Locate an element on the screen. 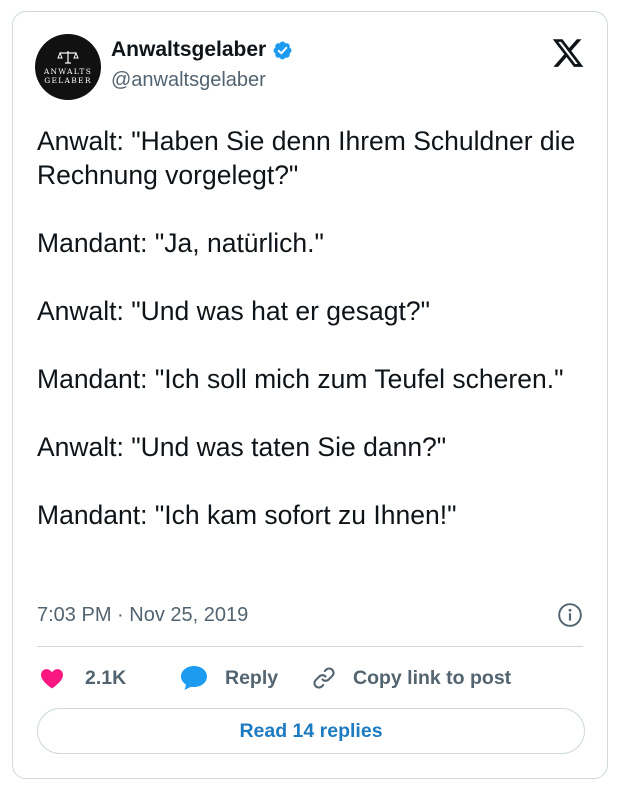 This screenshot has width=620, height=790. verified-badge-icon is located at coordinates (282, 50).